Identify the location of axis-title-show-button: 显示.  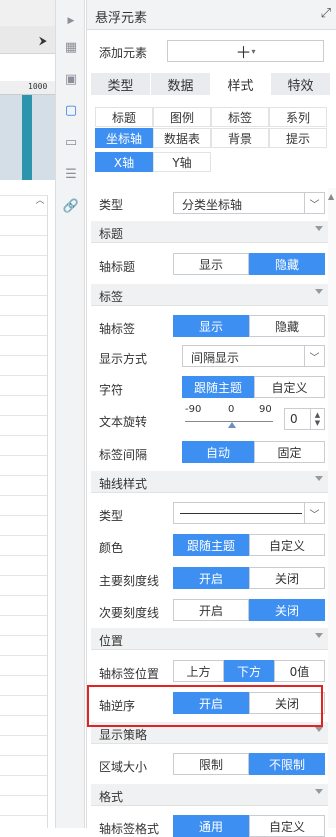
(211, 264).